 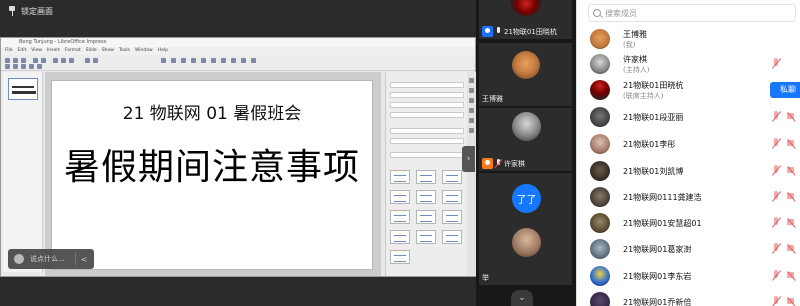 What do you see at coordinates (692, 171) in the screenshot?
I see `member-row: 21物联01刘凯博` at bounding box center [692, 171].